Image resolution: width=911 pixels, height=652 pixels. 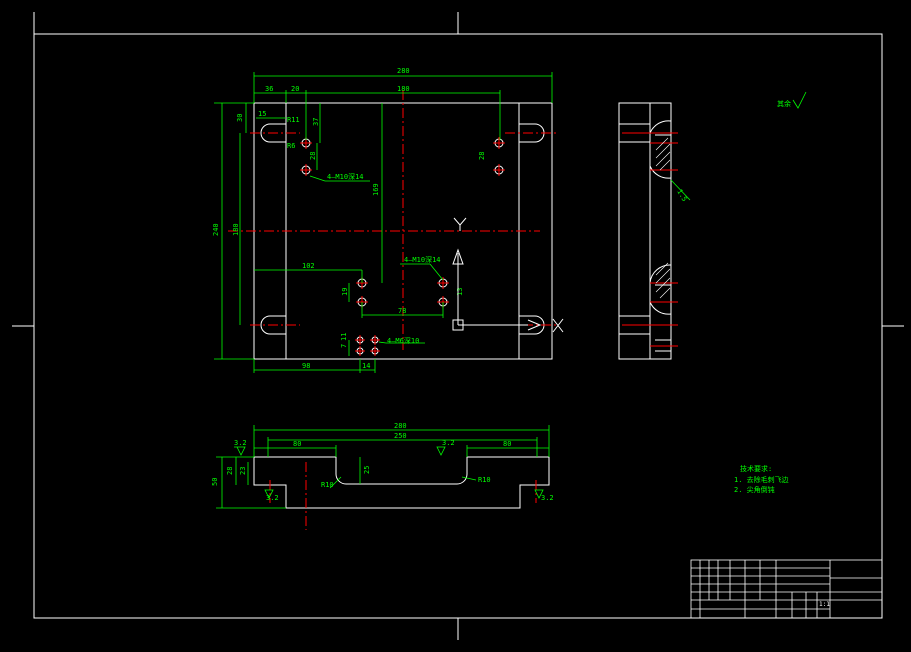 What do you see at coordinates (792, 100) in the screenshot?
I see `surface-roughness-note: 其余` at bounding box center [792, 100].